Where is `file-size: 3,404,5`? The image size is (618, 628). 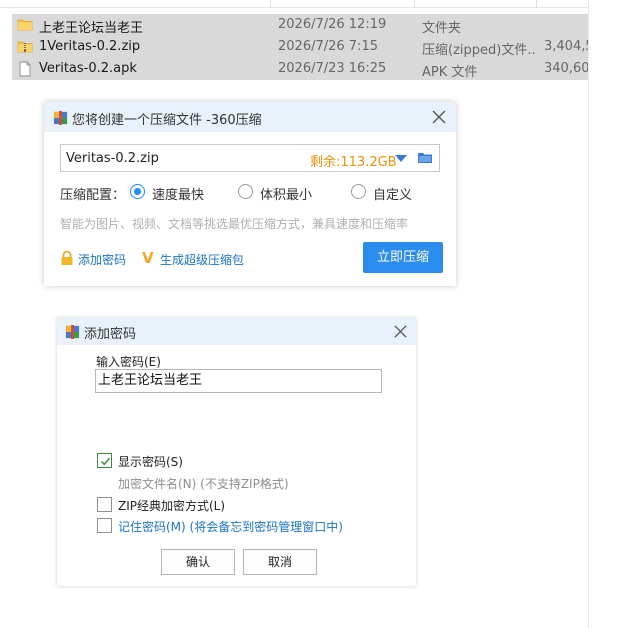 file-size: 3,404,5 is located at coordinates (566, 46).